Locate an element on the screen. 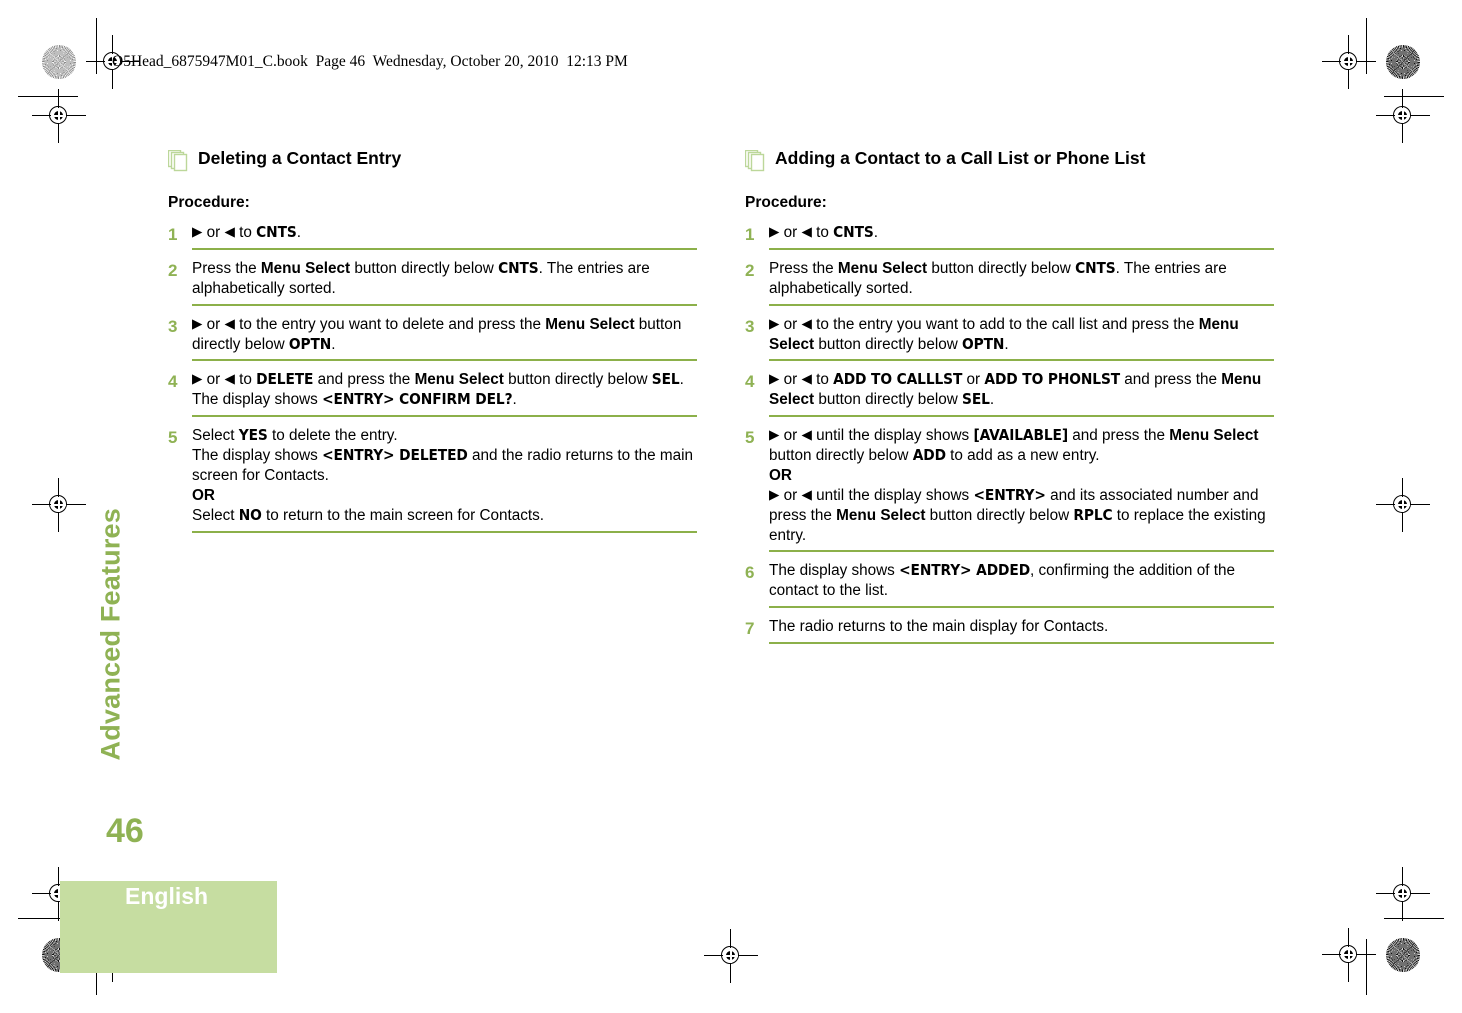 The image size is (1462, 1013). language-label: English is located at coordinates (167, 896).